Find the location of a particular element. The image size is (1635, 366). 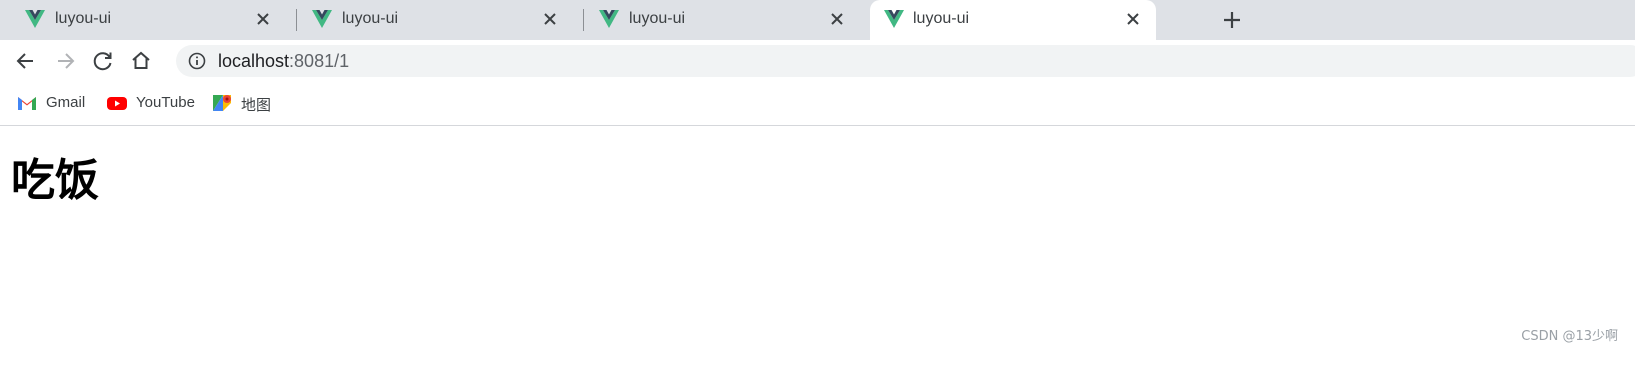

tab-2: luyou-ui is located at coordinates (430, 19).